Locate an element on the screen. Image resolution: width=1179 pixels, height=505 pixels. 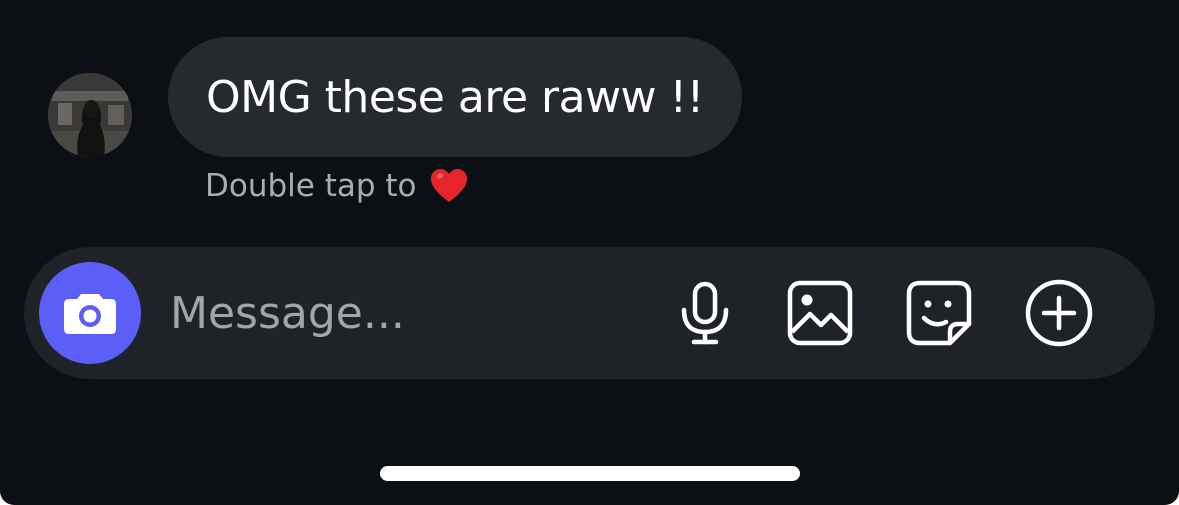
profile-photo is located at coordinates (90, 115).